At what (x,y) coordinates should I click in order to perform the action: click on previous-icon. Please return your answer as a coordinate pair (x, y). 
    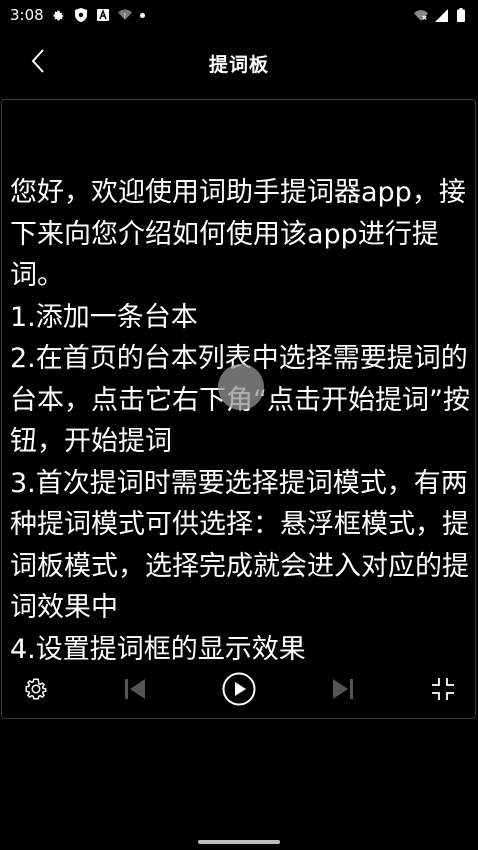
    Looking at the image, I should click on (135, 691).